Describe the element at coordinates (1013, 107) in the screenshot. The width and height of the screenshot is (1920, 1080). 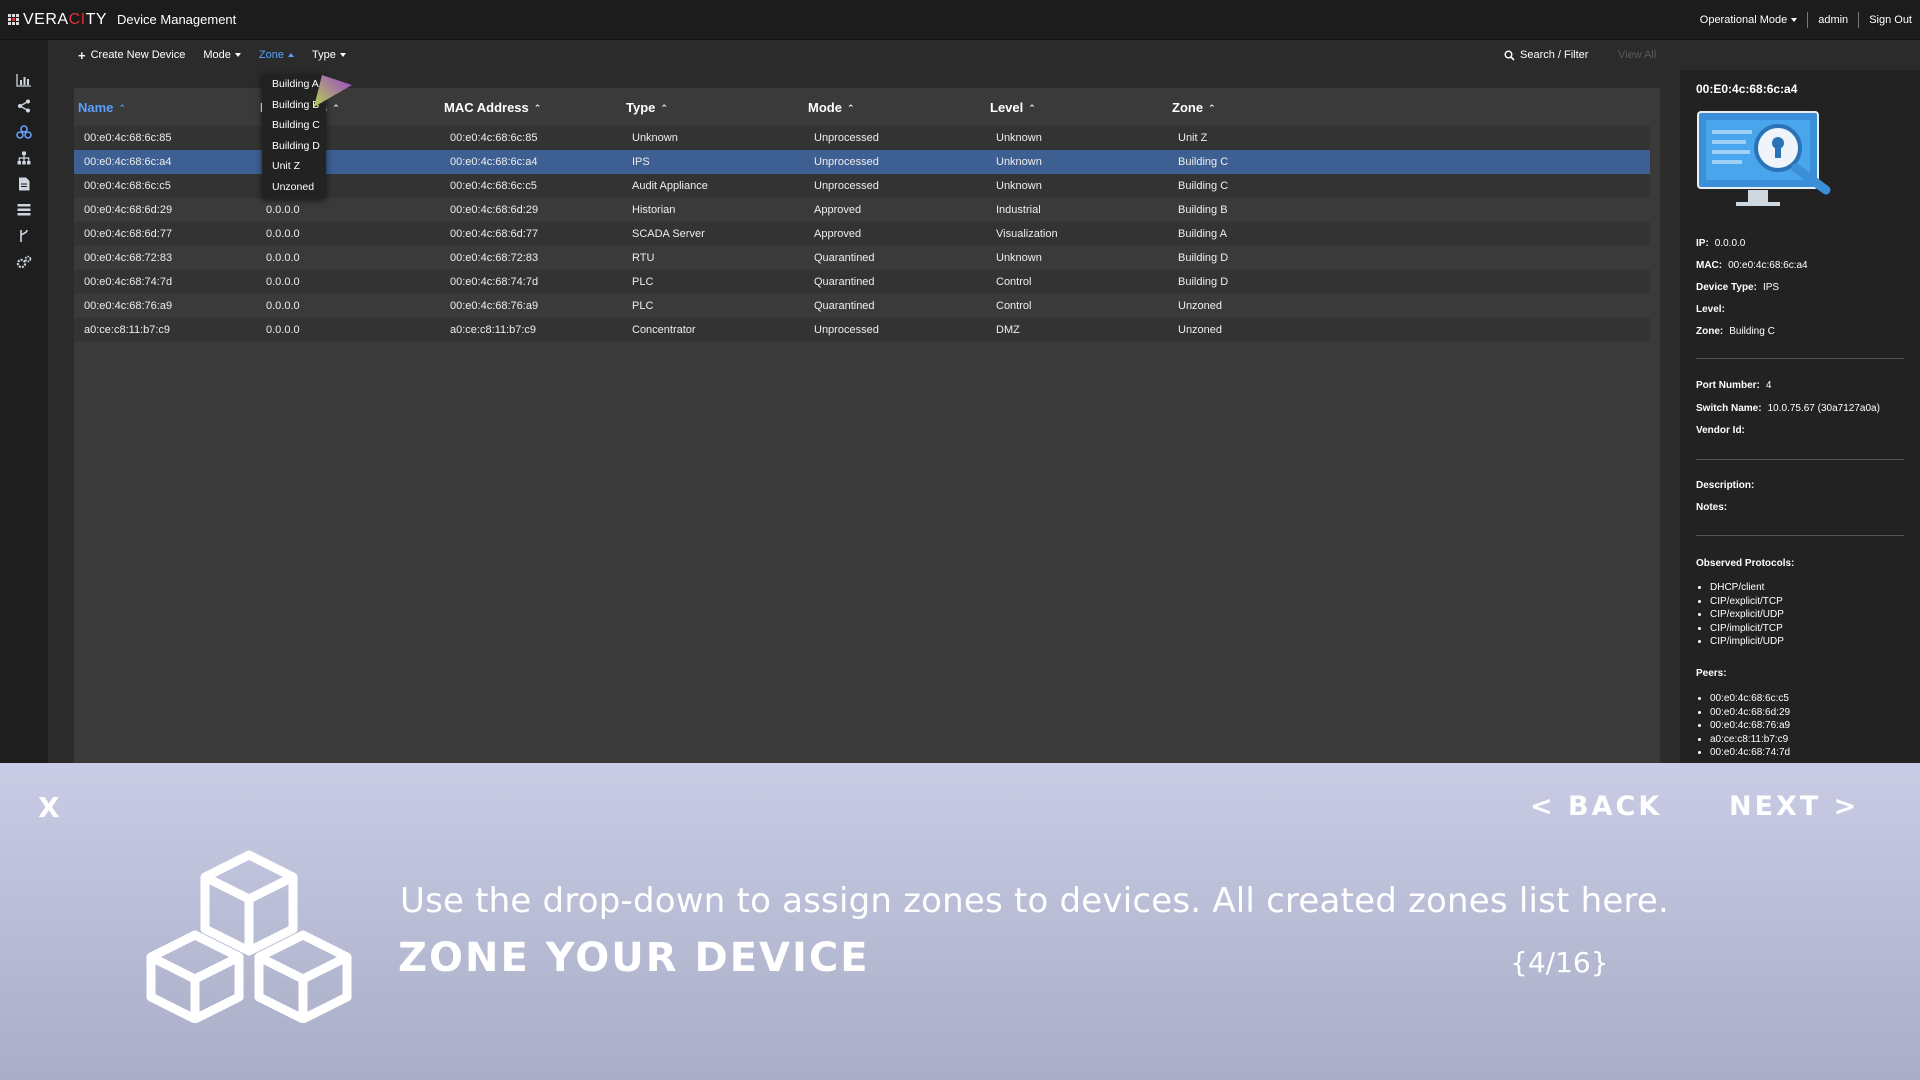
I see `column-header-level: Level ⌃` at that location.